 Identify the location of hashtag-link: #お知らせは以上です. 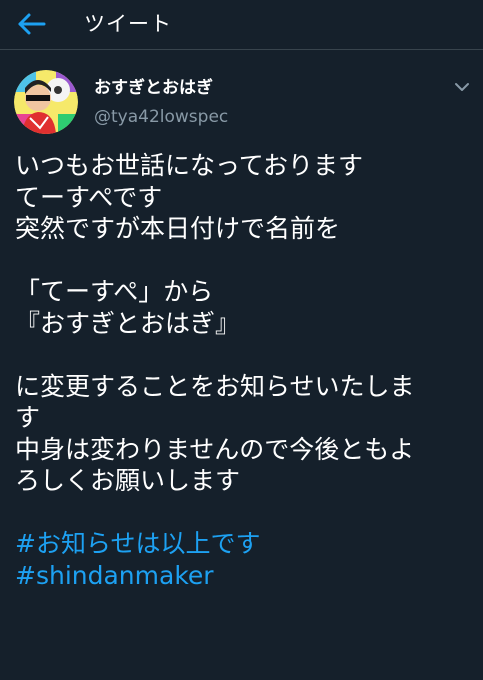
(245, 544).